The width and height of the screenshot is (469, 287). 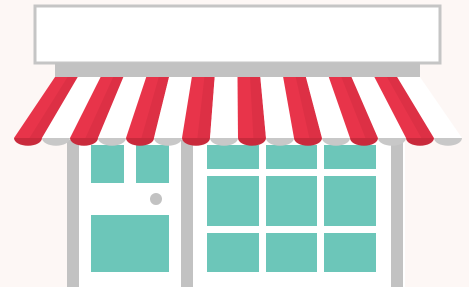 What do you see at coordinates (224, 107) in the screenshot?
I see `awning-stripe-white` at bounding box center [224, 107].